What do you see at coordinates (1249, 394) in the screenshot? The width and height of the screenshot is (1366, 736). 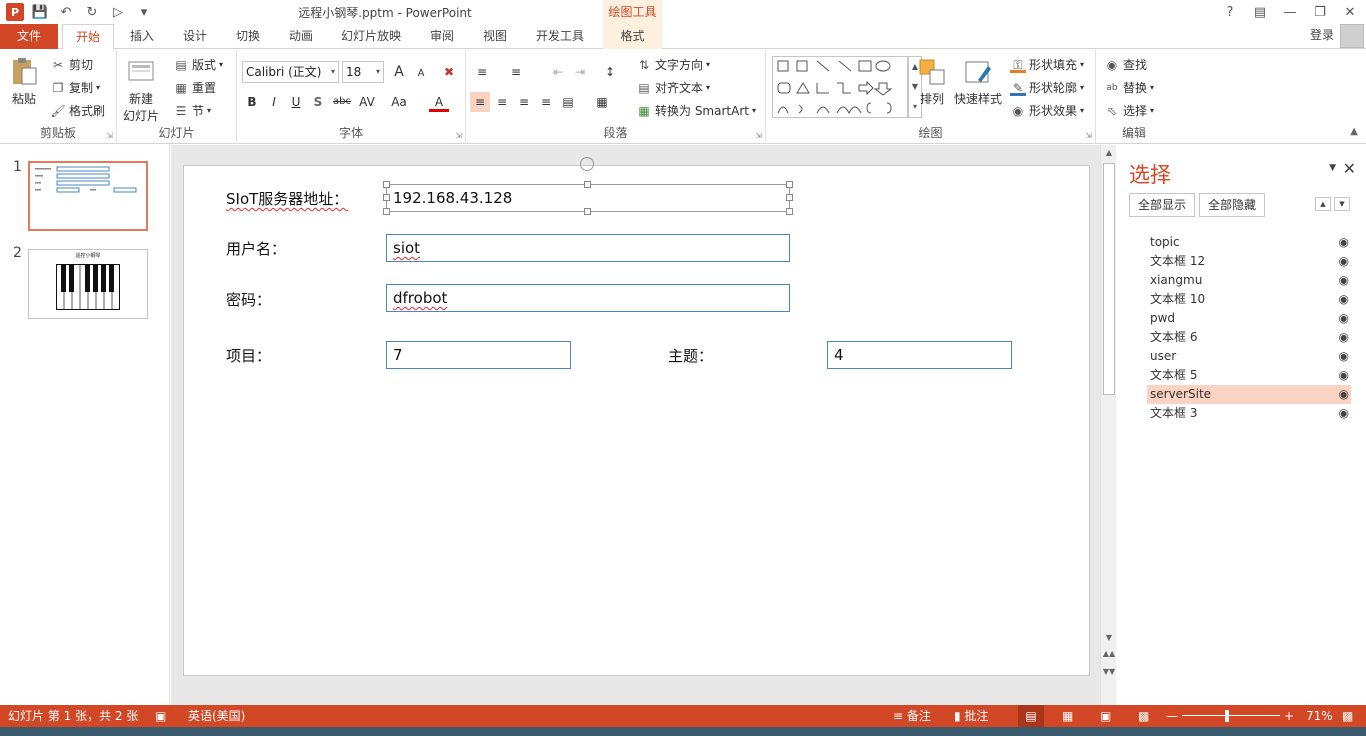 I see `selection-item-serversite: serverSite ◉` at bounding box center [1249, 394].